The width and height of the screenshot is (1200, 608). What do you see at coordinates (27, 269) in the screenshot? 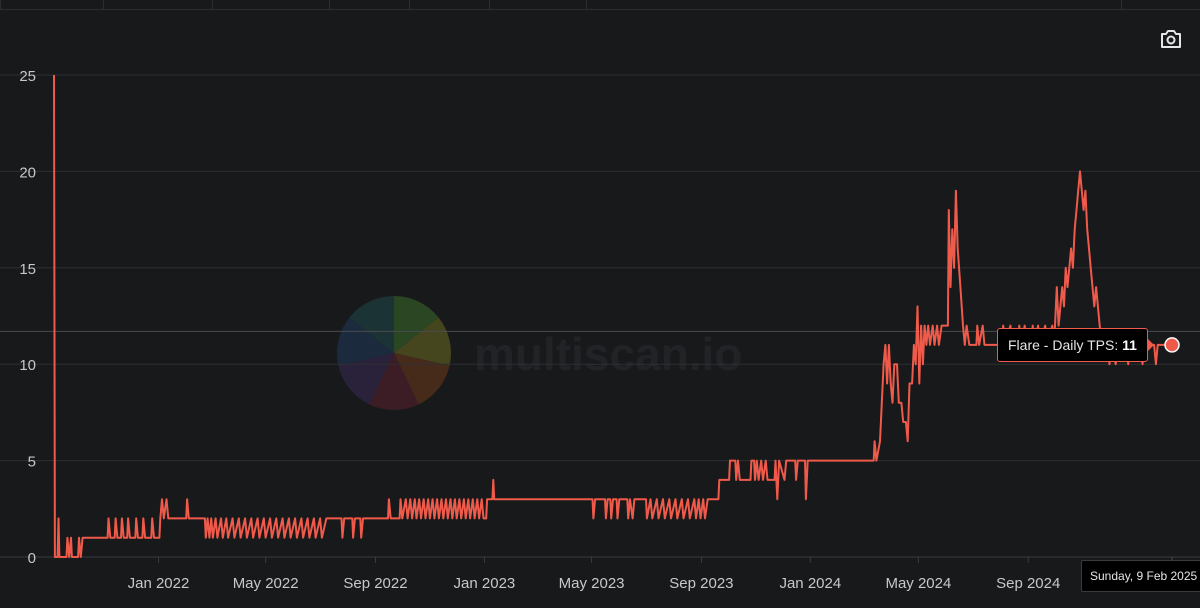
I see `y-tick-label: 15` at bounding box center [27, 269].